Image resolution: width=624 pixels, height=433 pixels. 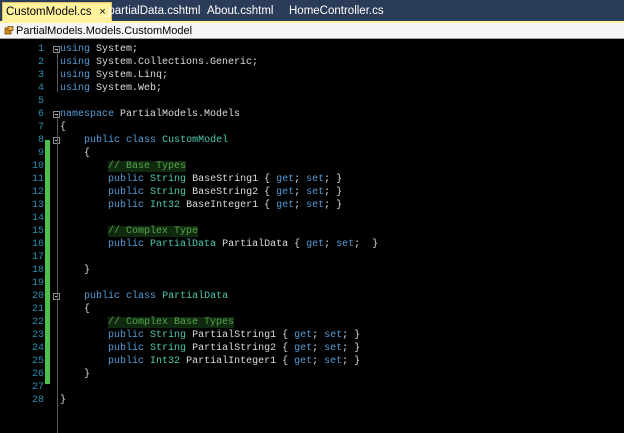 What do you see at coordinates (228, 205) in the screenshot?
I see `text-token: BaseInteger1 {` at bounding box center [228, 205].